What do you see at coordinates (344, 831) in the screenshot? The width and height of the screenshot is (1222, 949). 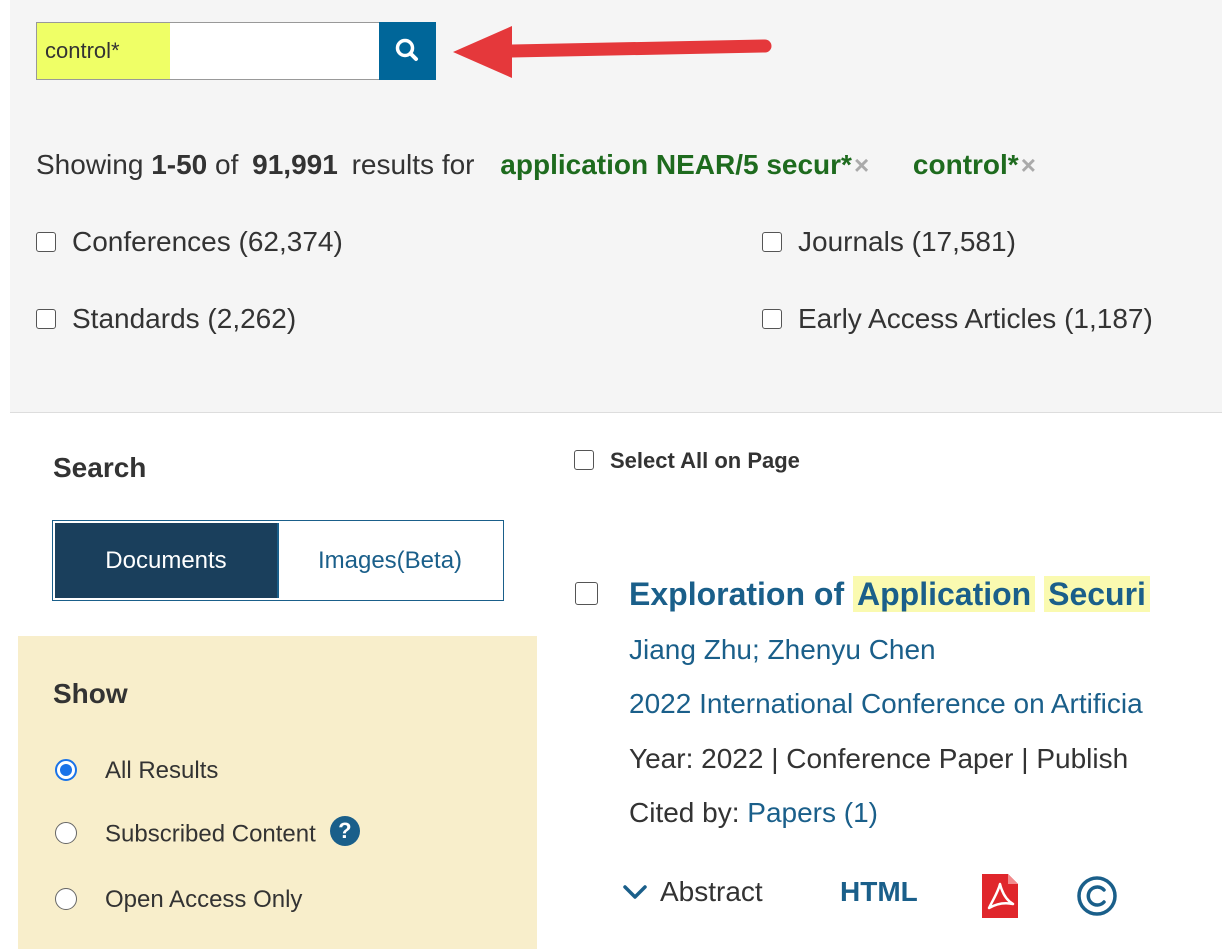 I see `help-icon: ?` at bounding box center [344, 831].